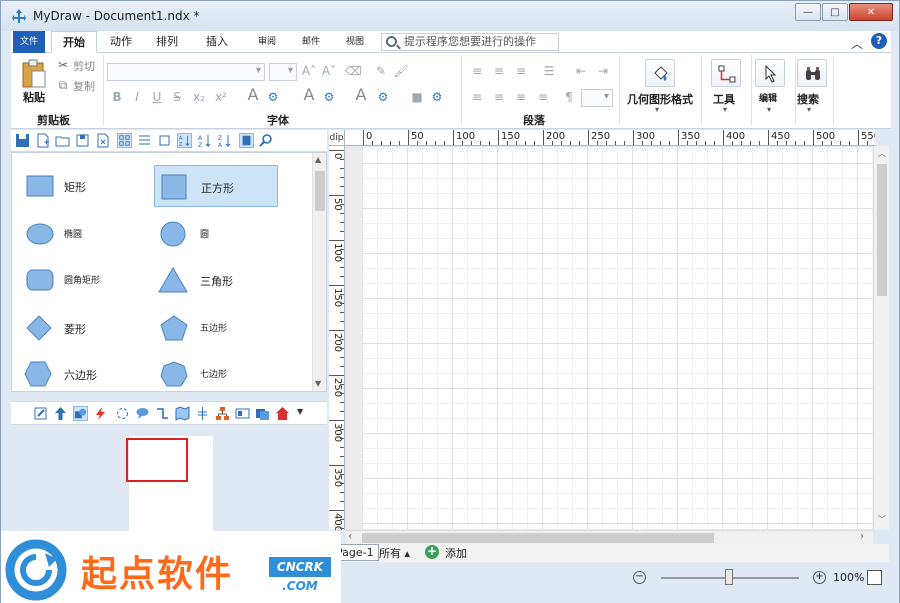 This screenshot has height=603, width=900. I want to click on library-icon, so click(246, 140).